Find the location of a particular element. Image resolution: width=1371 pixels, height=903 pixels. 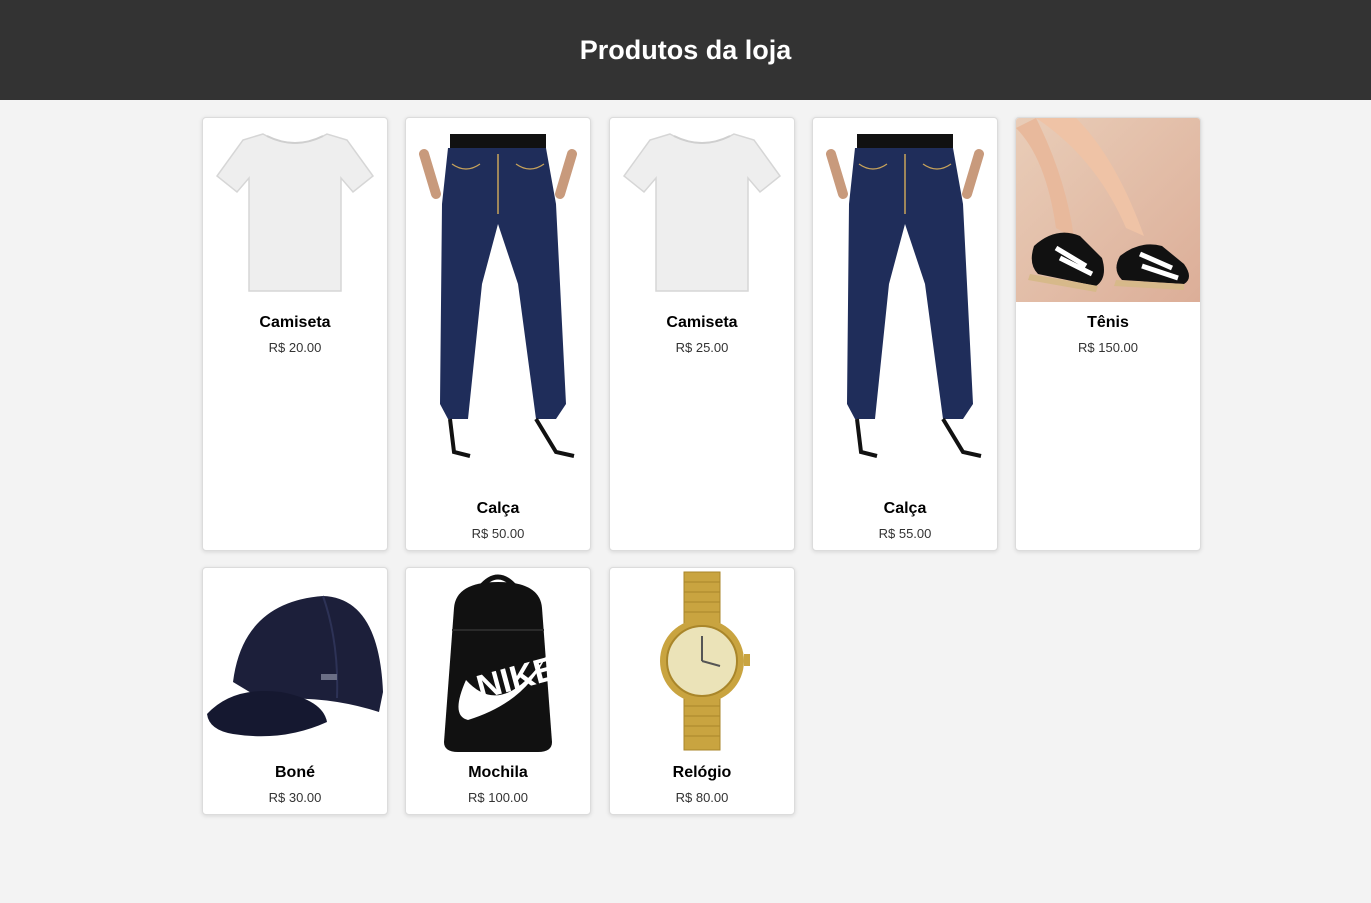

sneakers-icon is located at coordinates (1108, 210).